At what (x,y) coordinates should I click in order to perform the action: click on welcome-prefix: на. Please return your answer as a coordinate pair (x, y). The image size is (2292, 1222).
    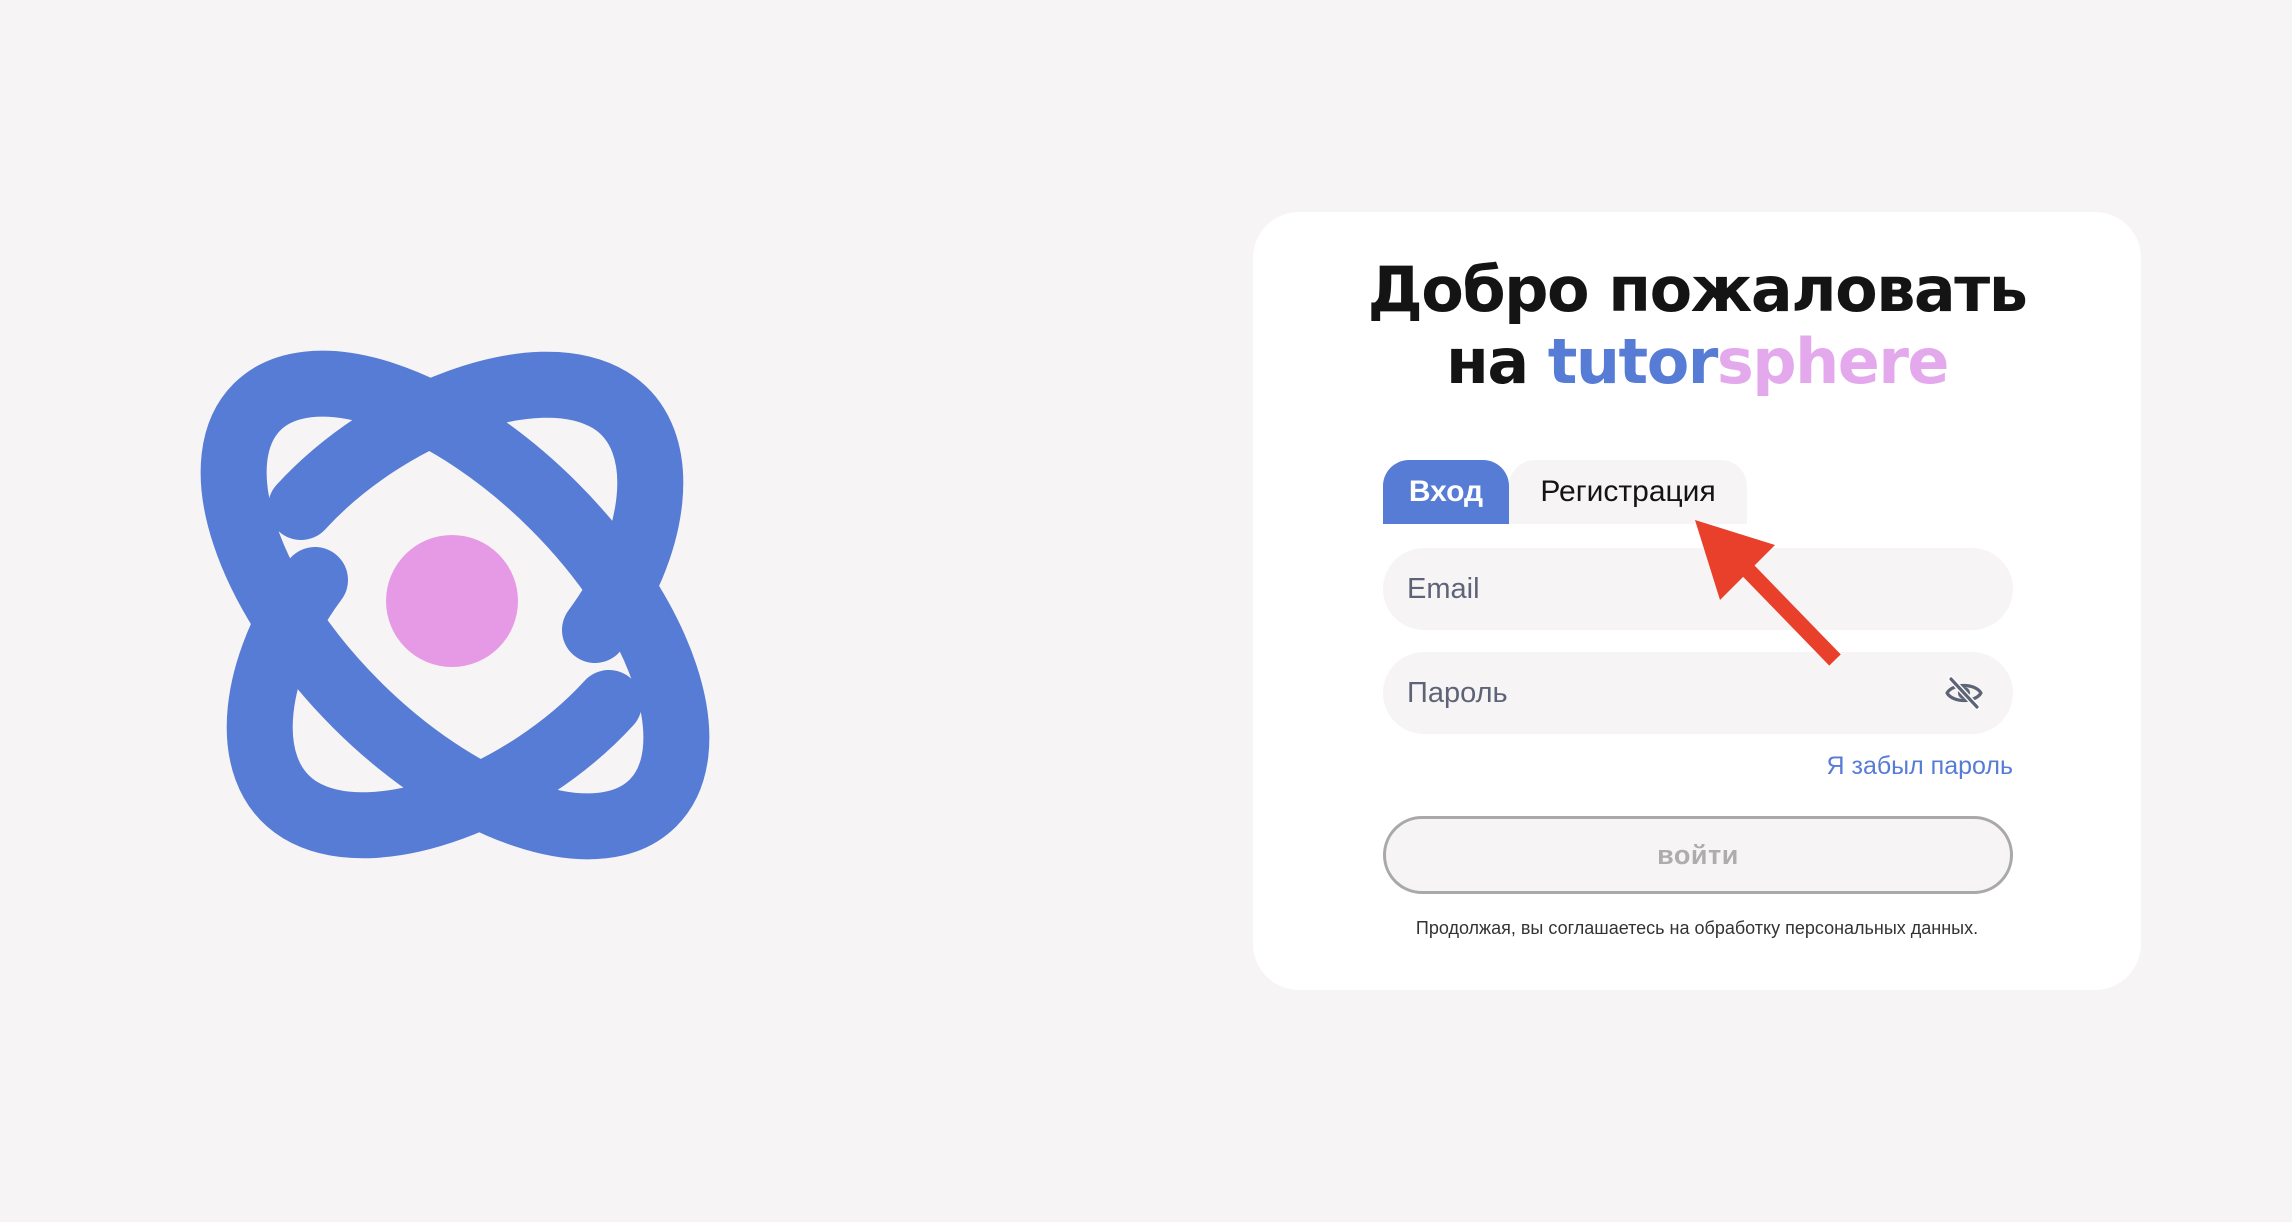
    Looking at the image, I should click on (1487, 361).